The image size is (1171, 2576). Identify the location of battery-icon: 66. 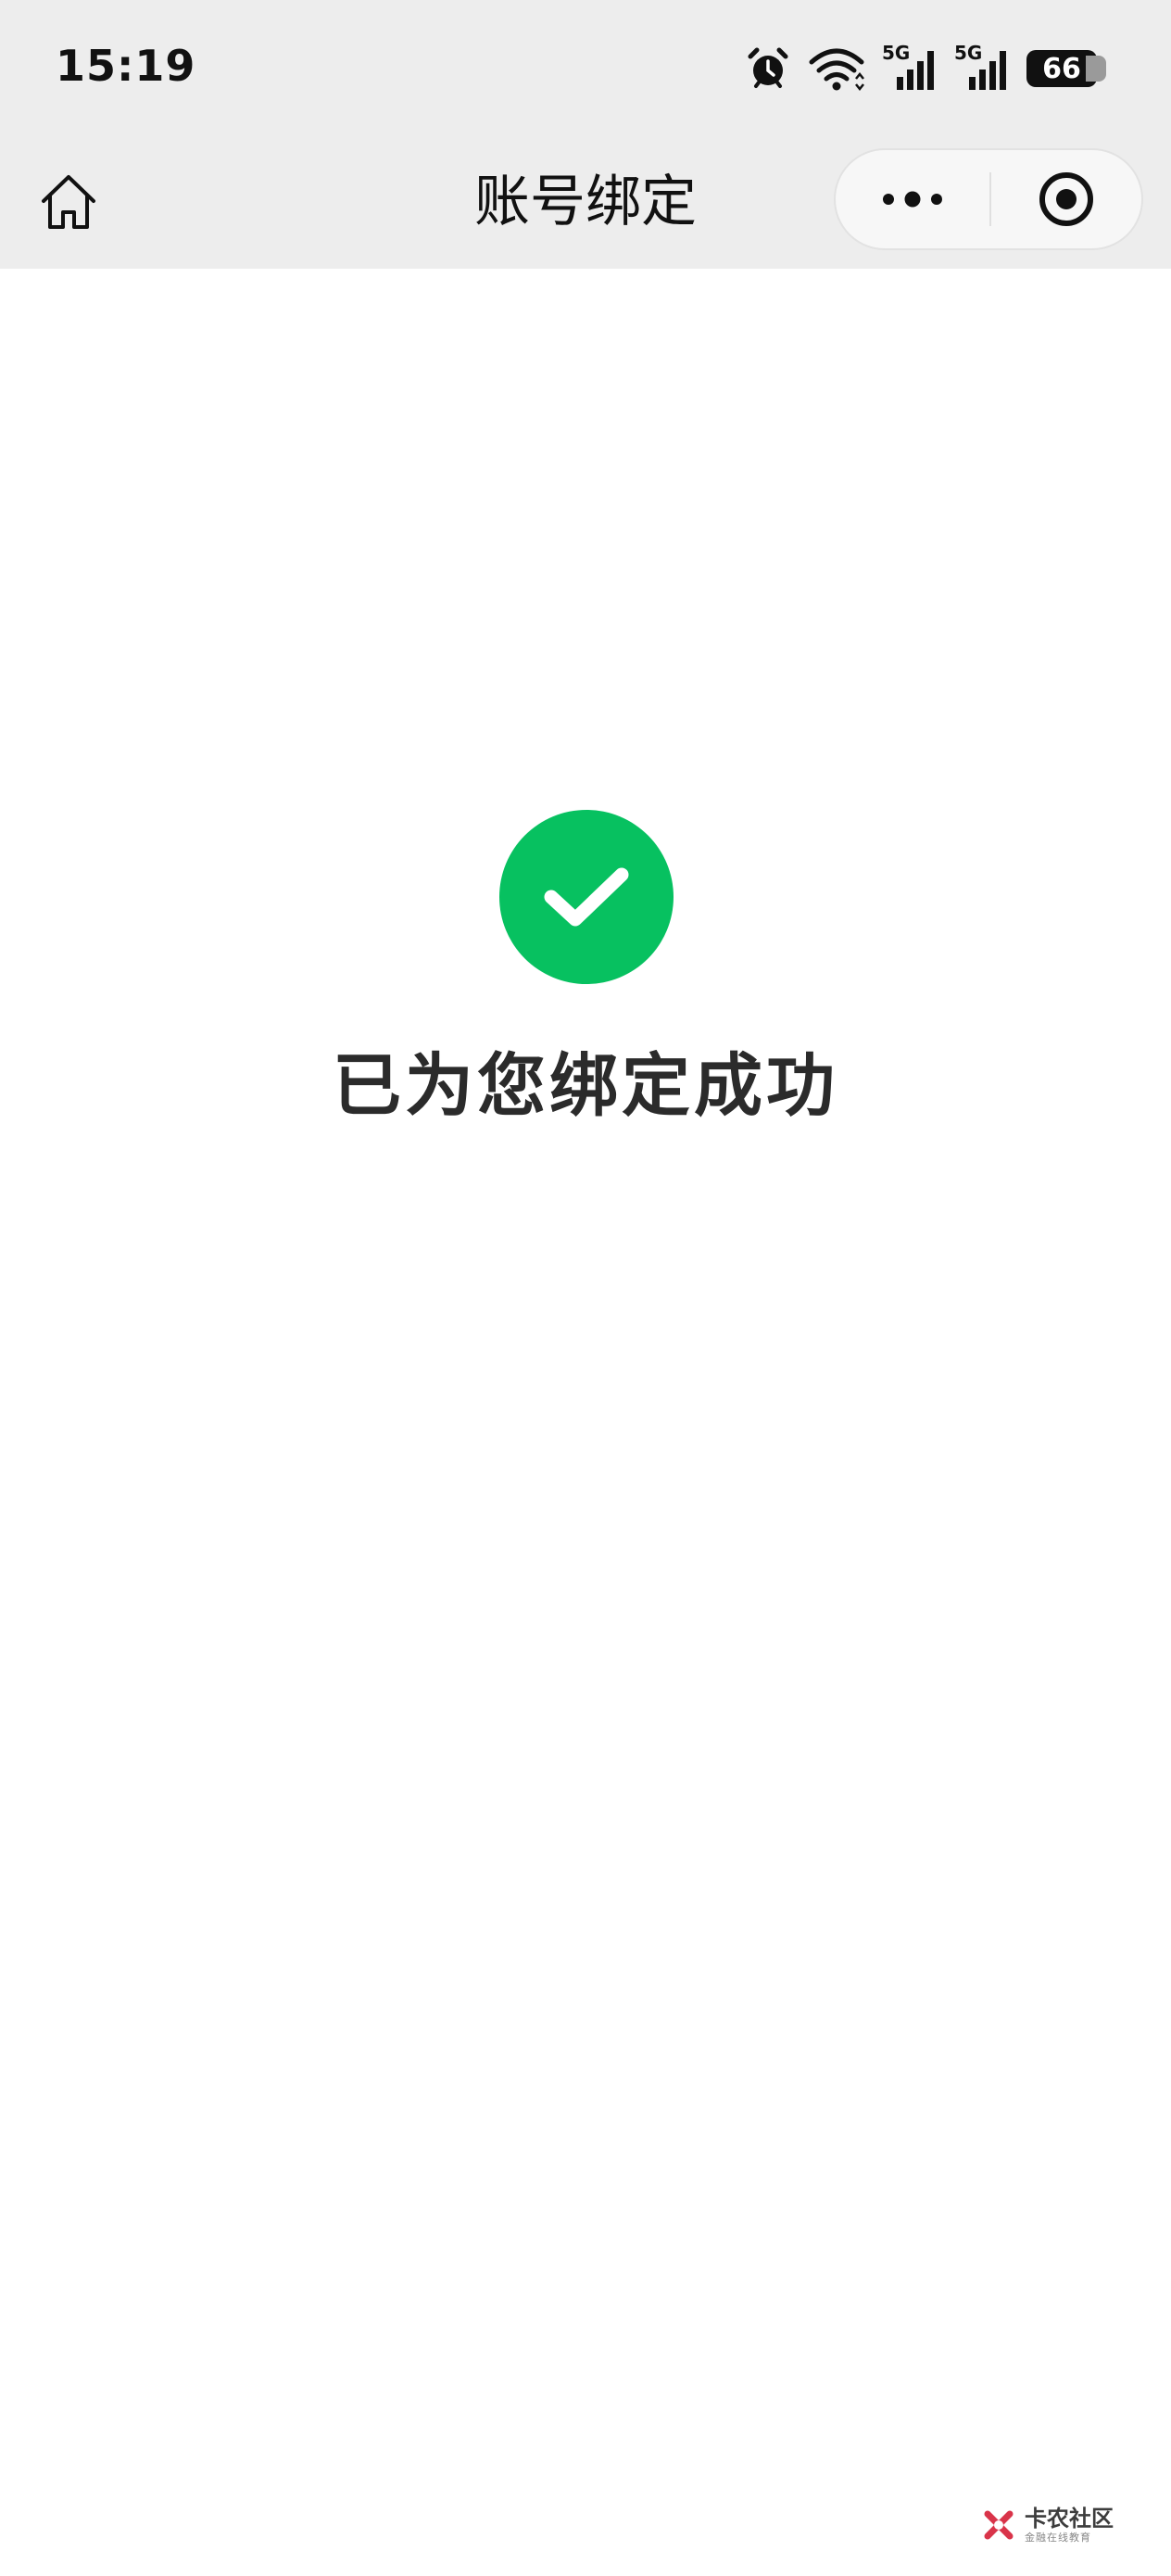
(1066, 68).